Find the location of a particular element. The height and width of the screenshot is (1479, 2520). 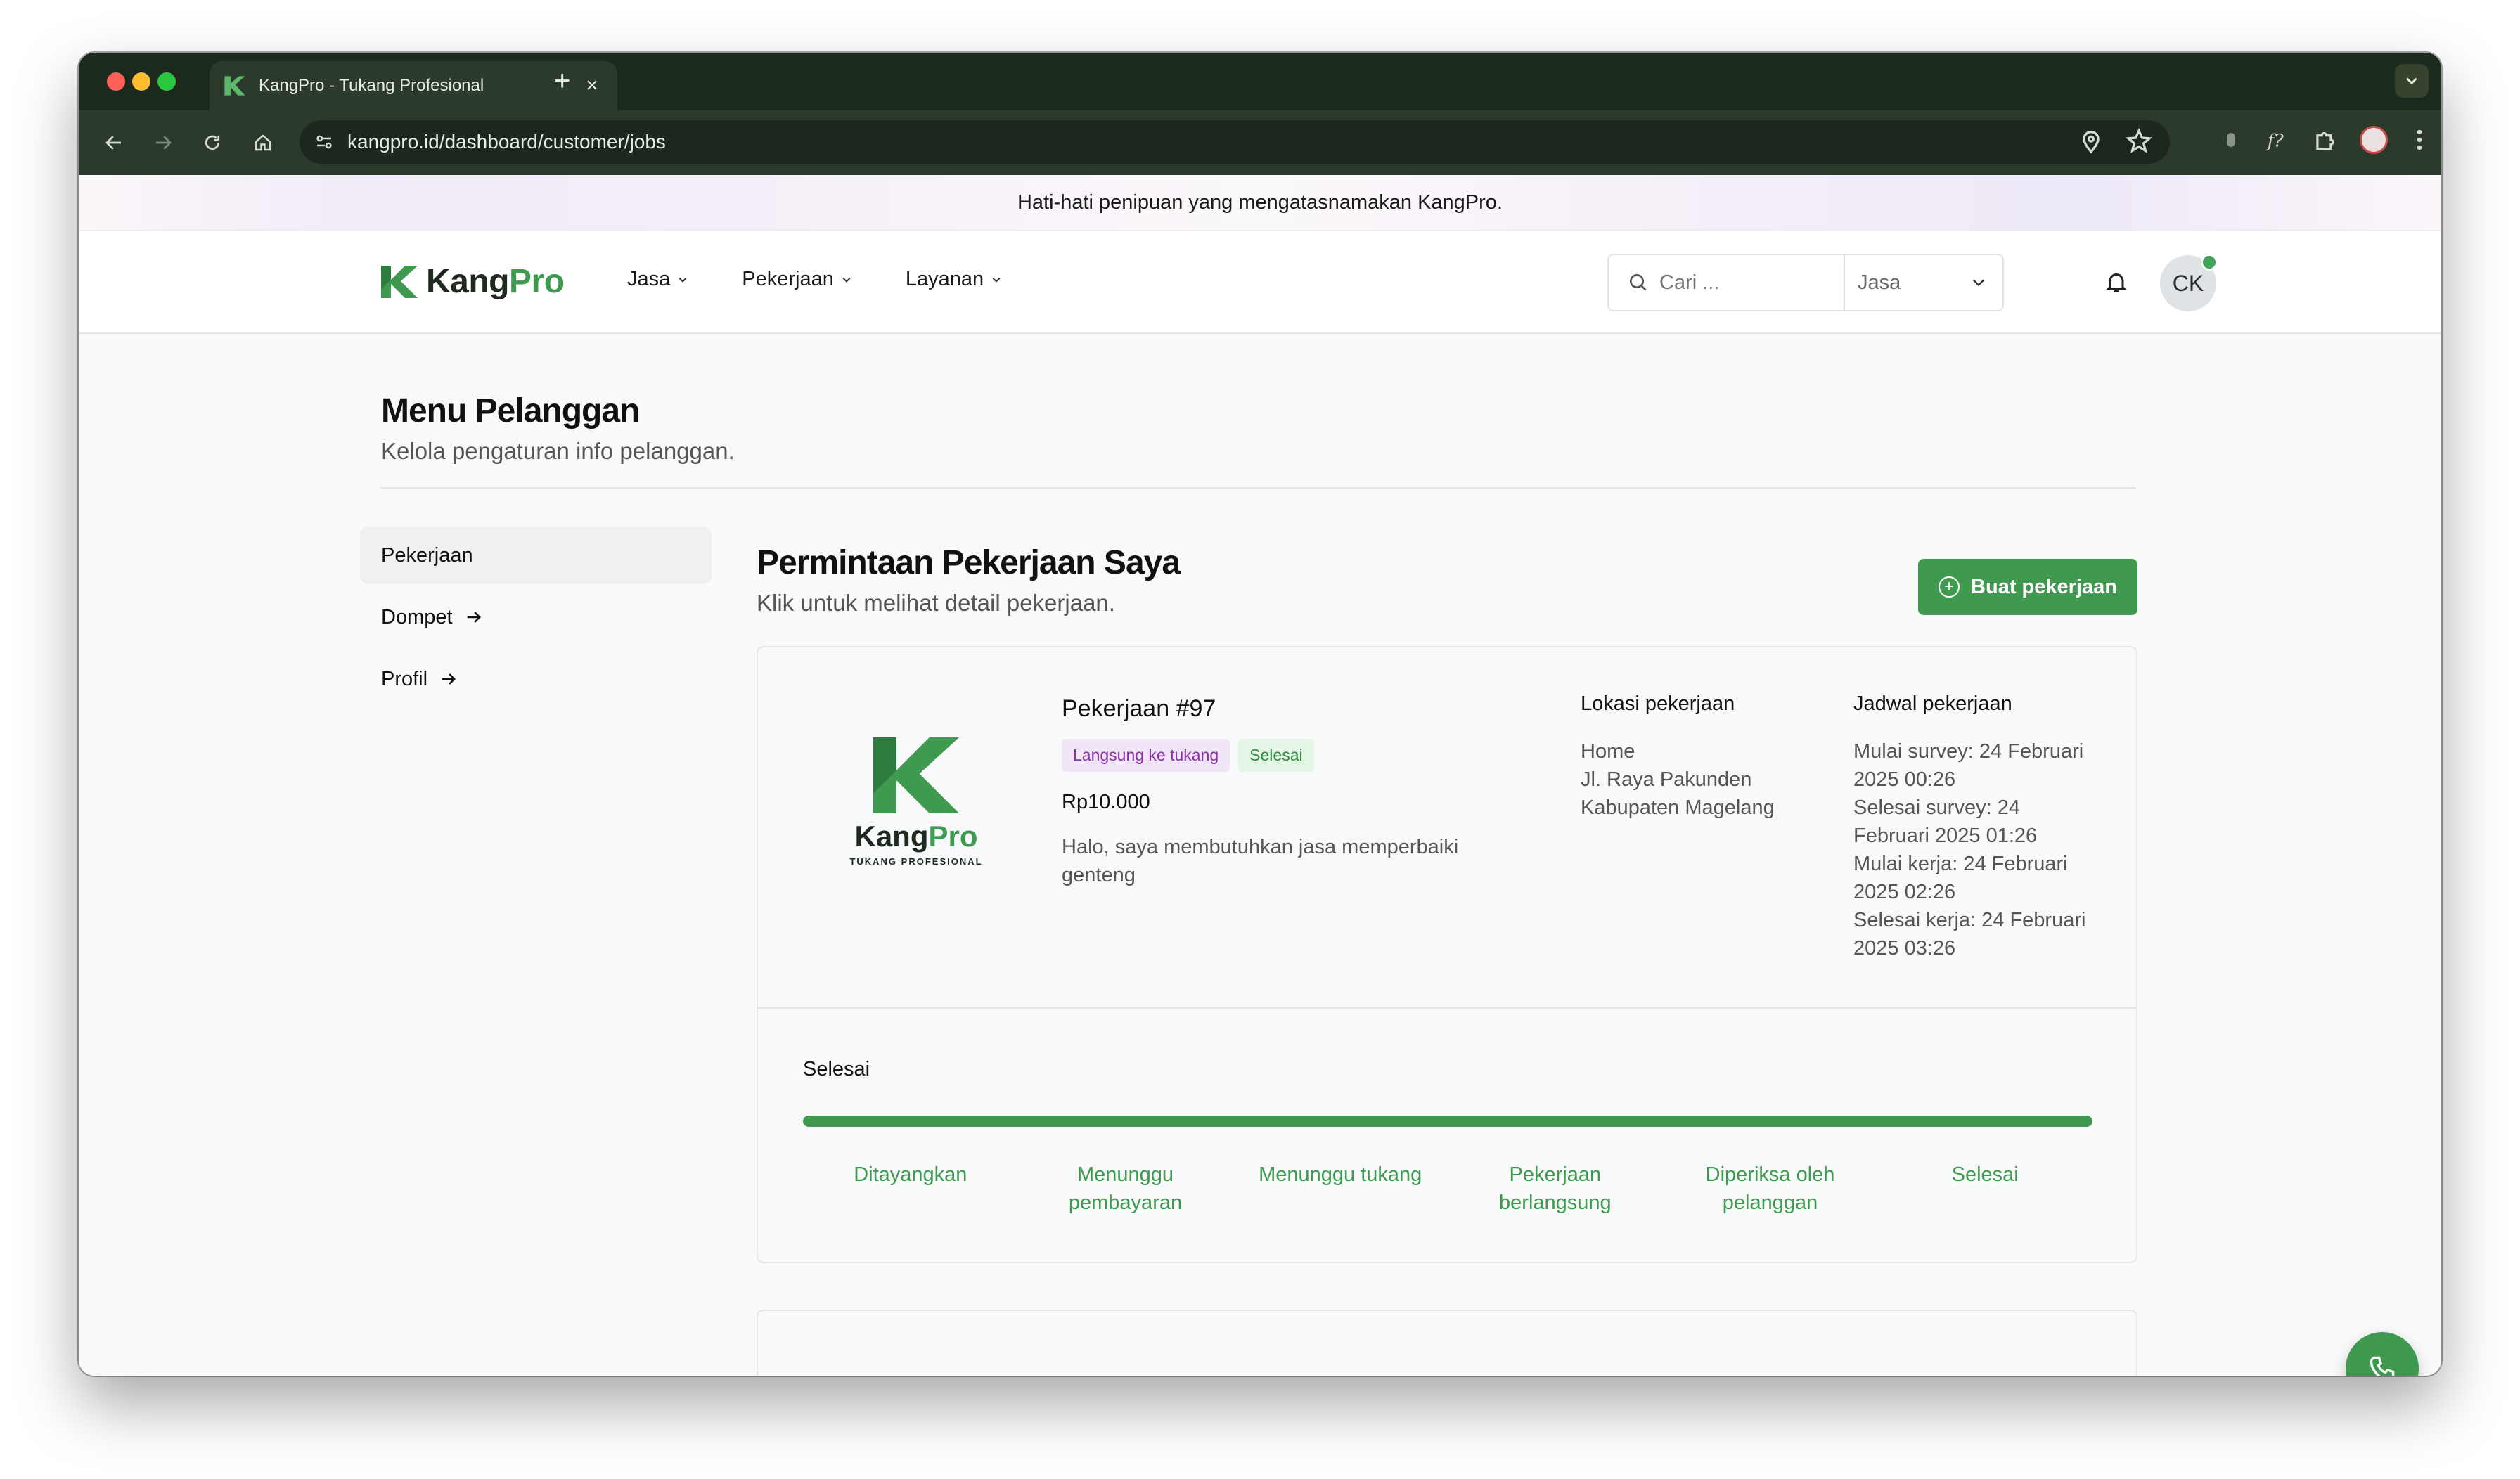

bell-icon is located at coordinates (2117, 282).